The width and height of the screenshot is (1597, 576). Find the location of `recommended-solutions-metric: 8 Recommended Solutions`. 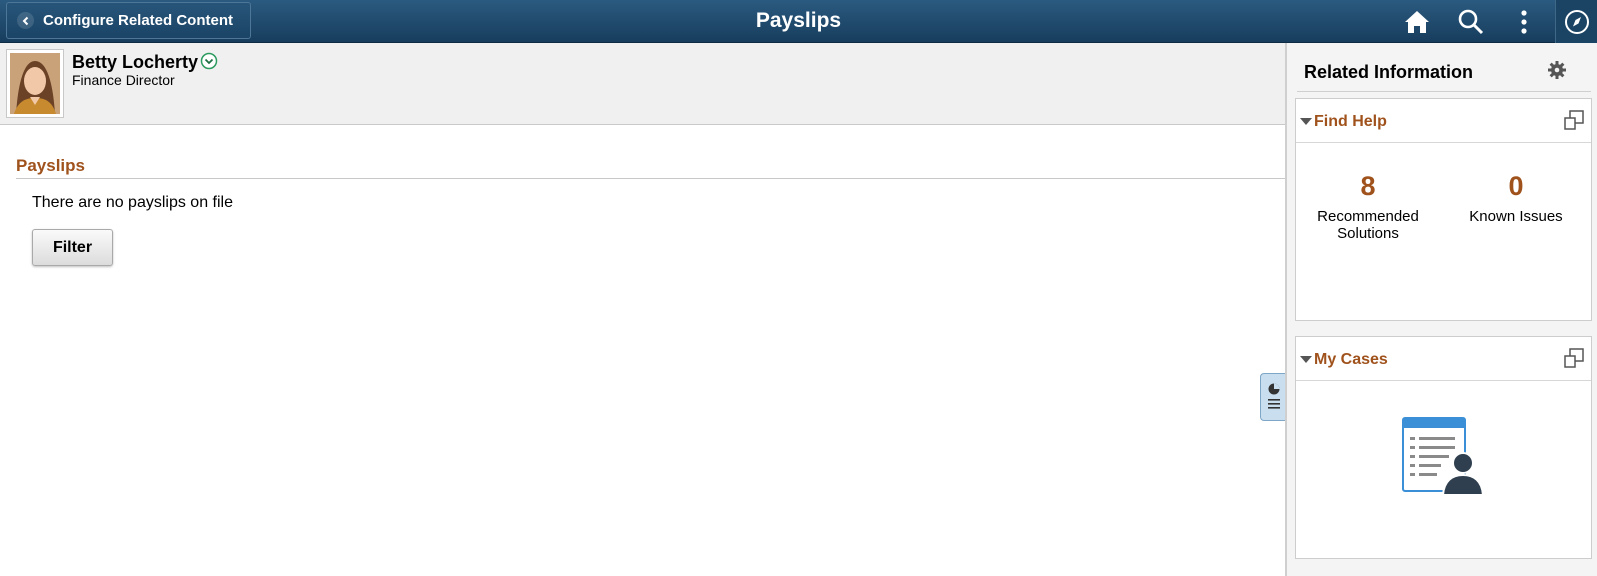

recommended-solutions-metric: 8 Recommended Solutions is located at coordinates (1368, 206).